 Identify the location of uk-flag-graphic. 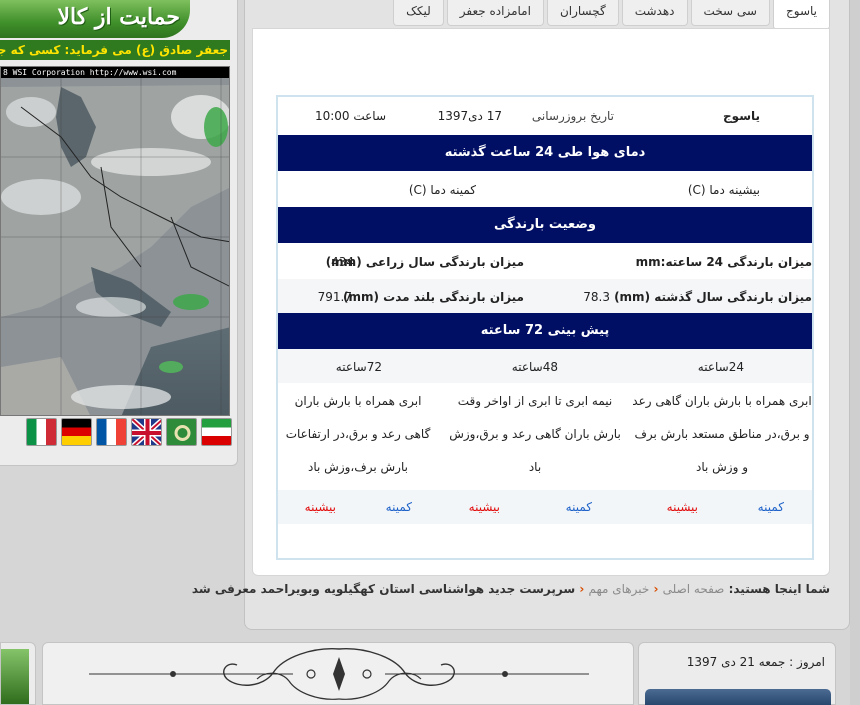
(146, 432).